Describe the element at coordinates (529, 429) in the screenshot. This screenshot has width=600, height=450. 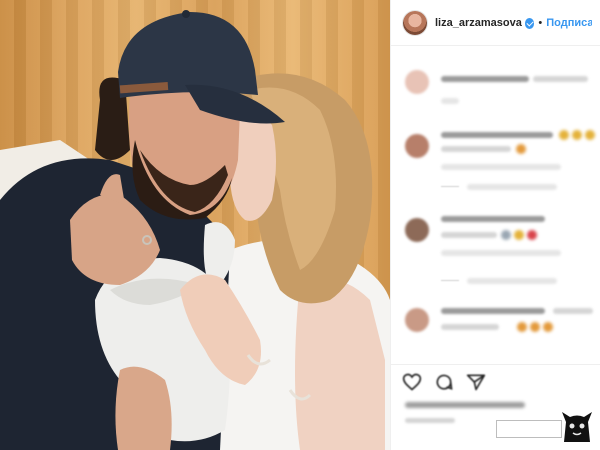
I see `watermark-box` at that location.